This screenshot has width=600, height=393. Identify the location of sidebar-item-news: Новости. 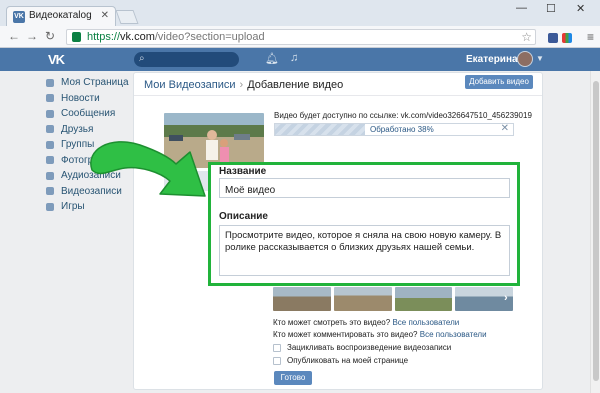
(88, 99).